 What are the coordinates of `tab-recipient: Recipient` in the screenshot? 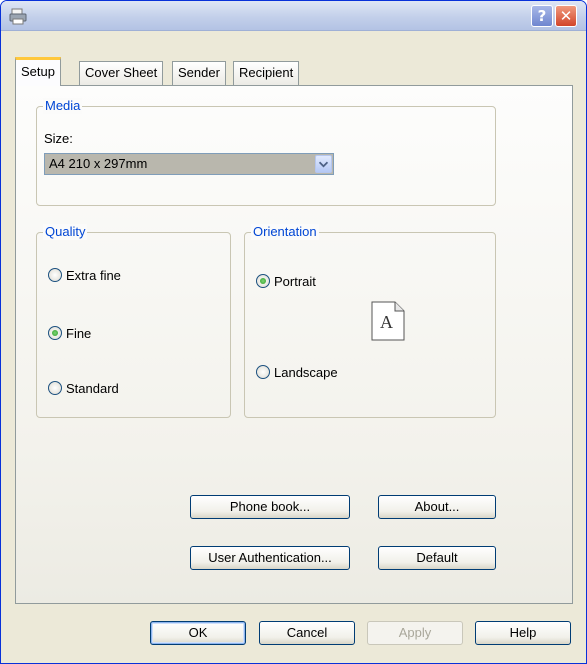 It's located at (266, 73).